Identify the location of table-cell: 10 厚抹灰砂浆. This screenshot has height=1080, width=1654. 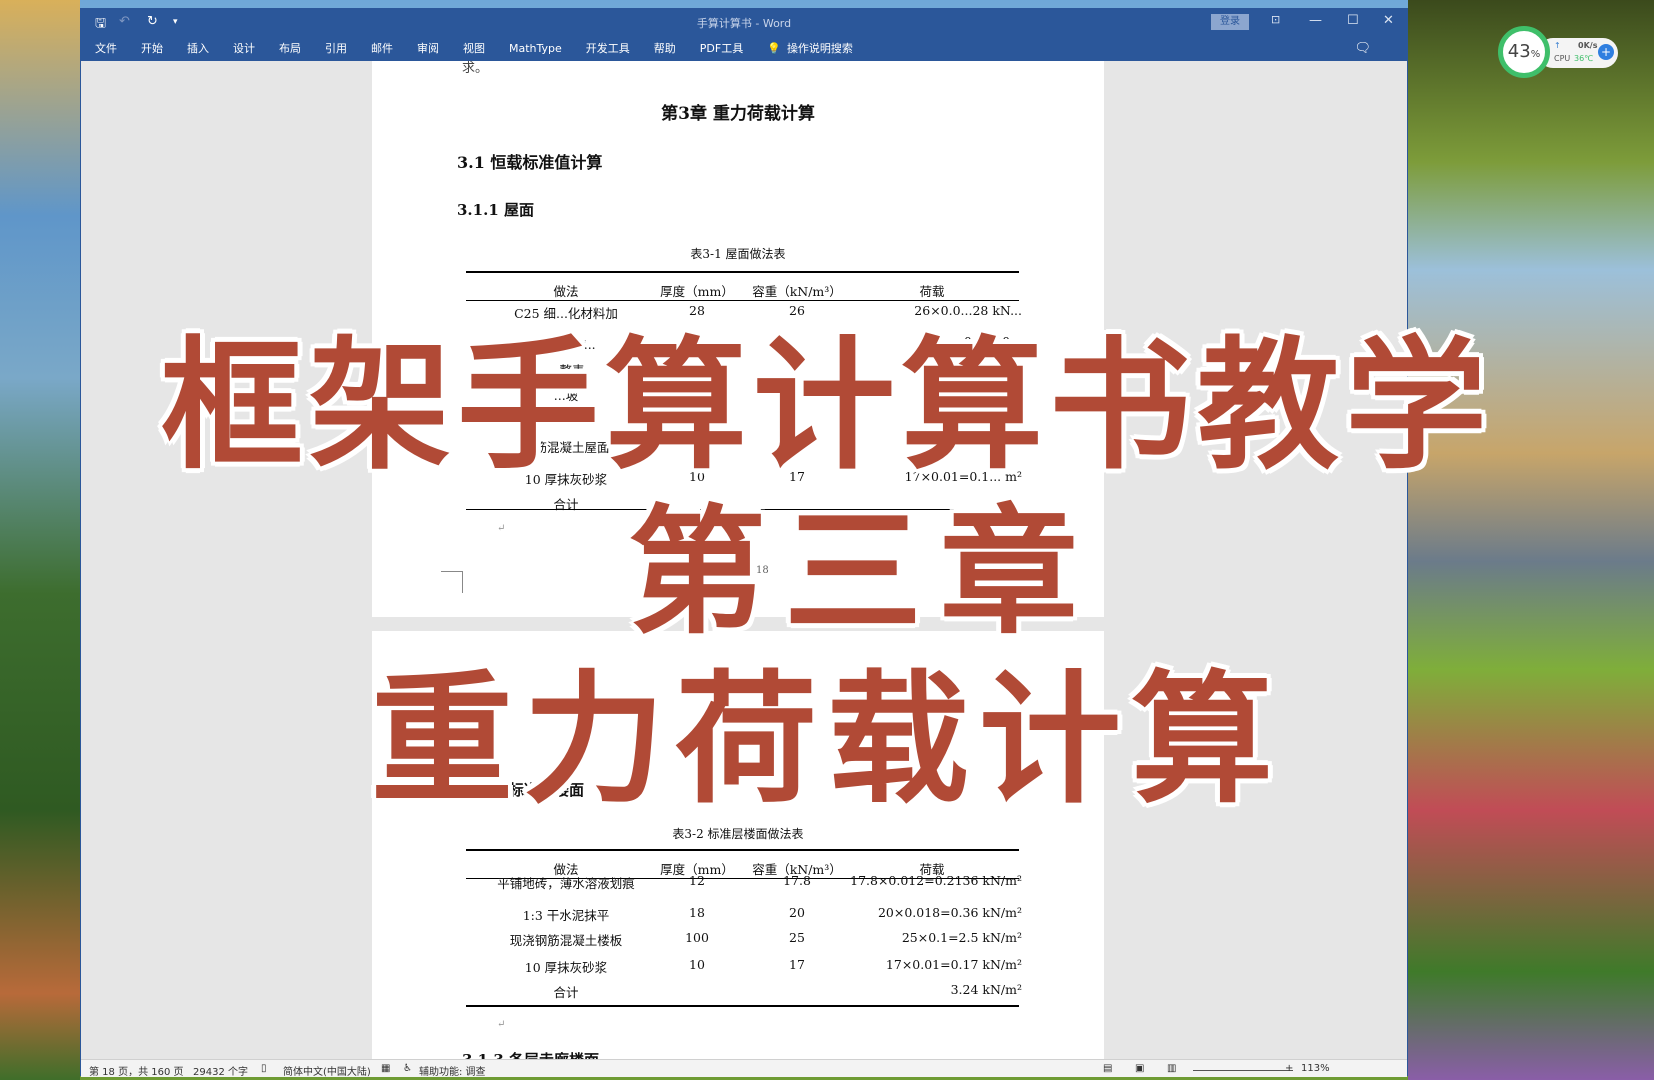
(566, 967).